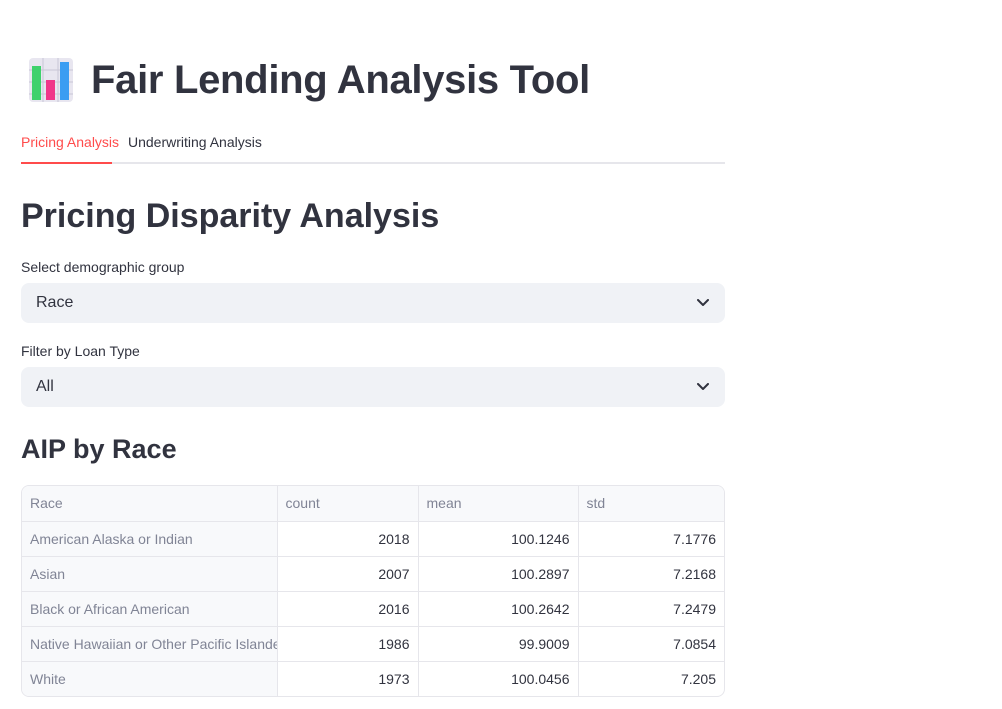 The image size is (1002, 709). Describe the element at coordinates (498, 609) in the screenshot. I see `cell-mean: 100.2642` at that location.